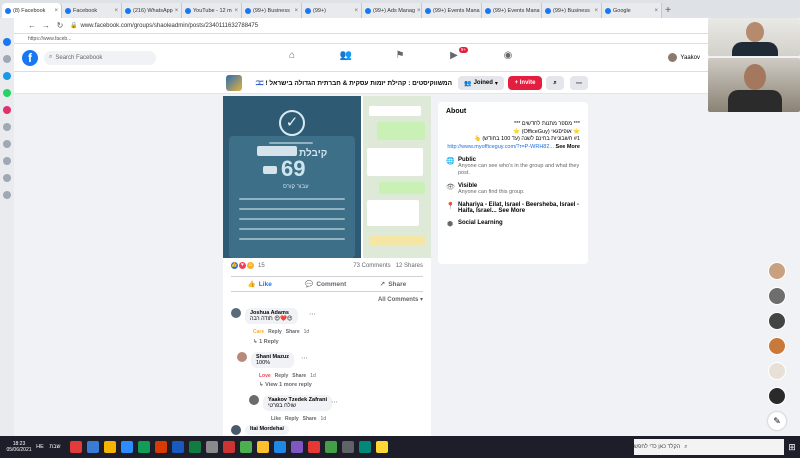  What do you see at coordinates (668, 10) in the screenshot?
I see `new-tab-icon: +` at bounding box center [668, 10].